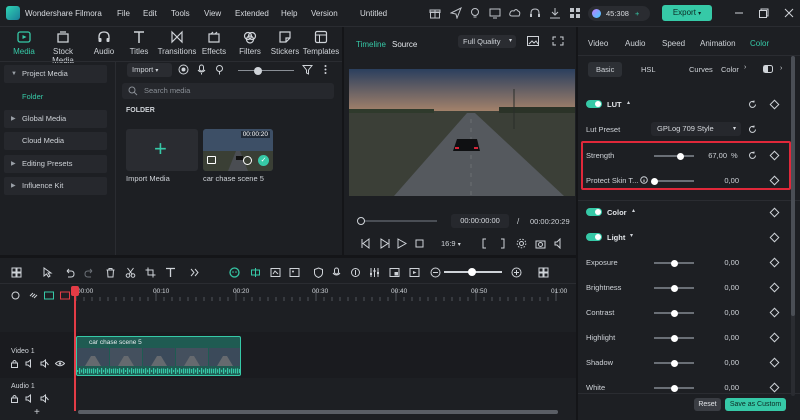 Image resolution: width=800 pixels, height=420 pixels. What do you see at coordinates (696, 129) in the screenshot?
I see `lut-preset-dropdown: GPLog 709 Style ▾` at bounding box center [696, 129].